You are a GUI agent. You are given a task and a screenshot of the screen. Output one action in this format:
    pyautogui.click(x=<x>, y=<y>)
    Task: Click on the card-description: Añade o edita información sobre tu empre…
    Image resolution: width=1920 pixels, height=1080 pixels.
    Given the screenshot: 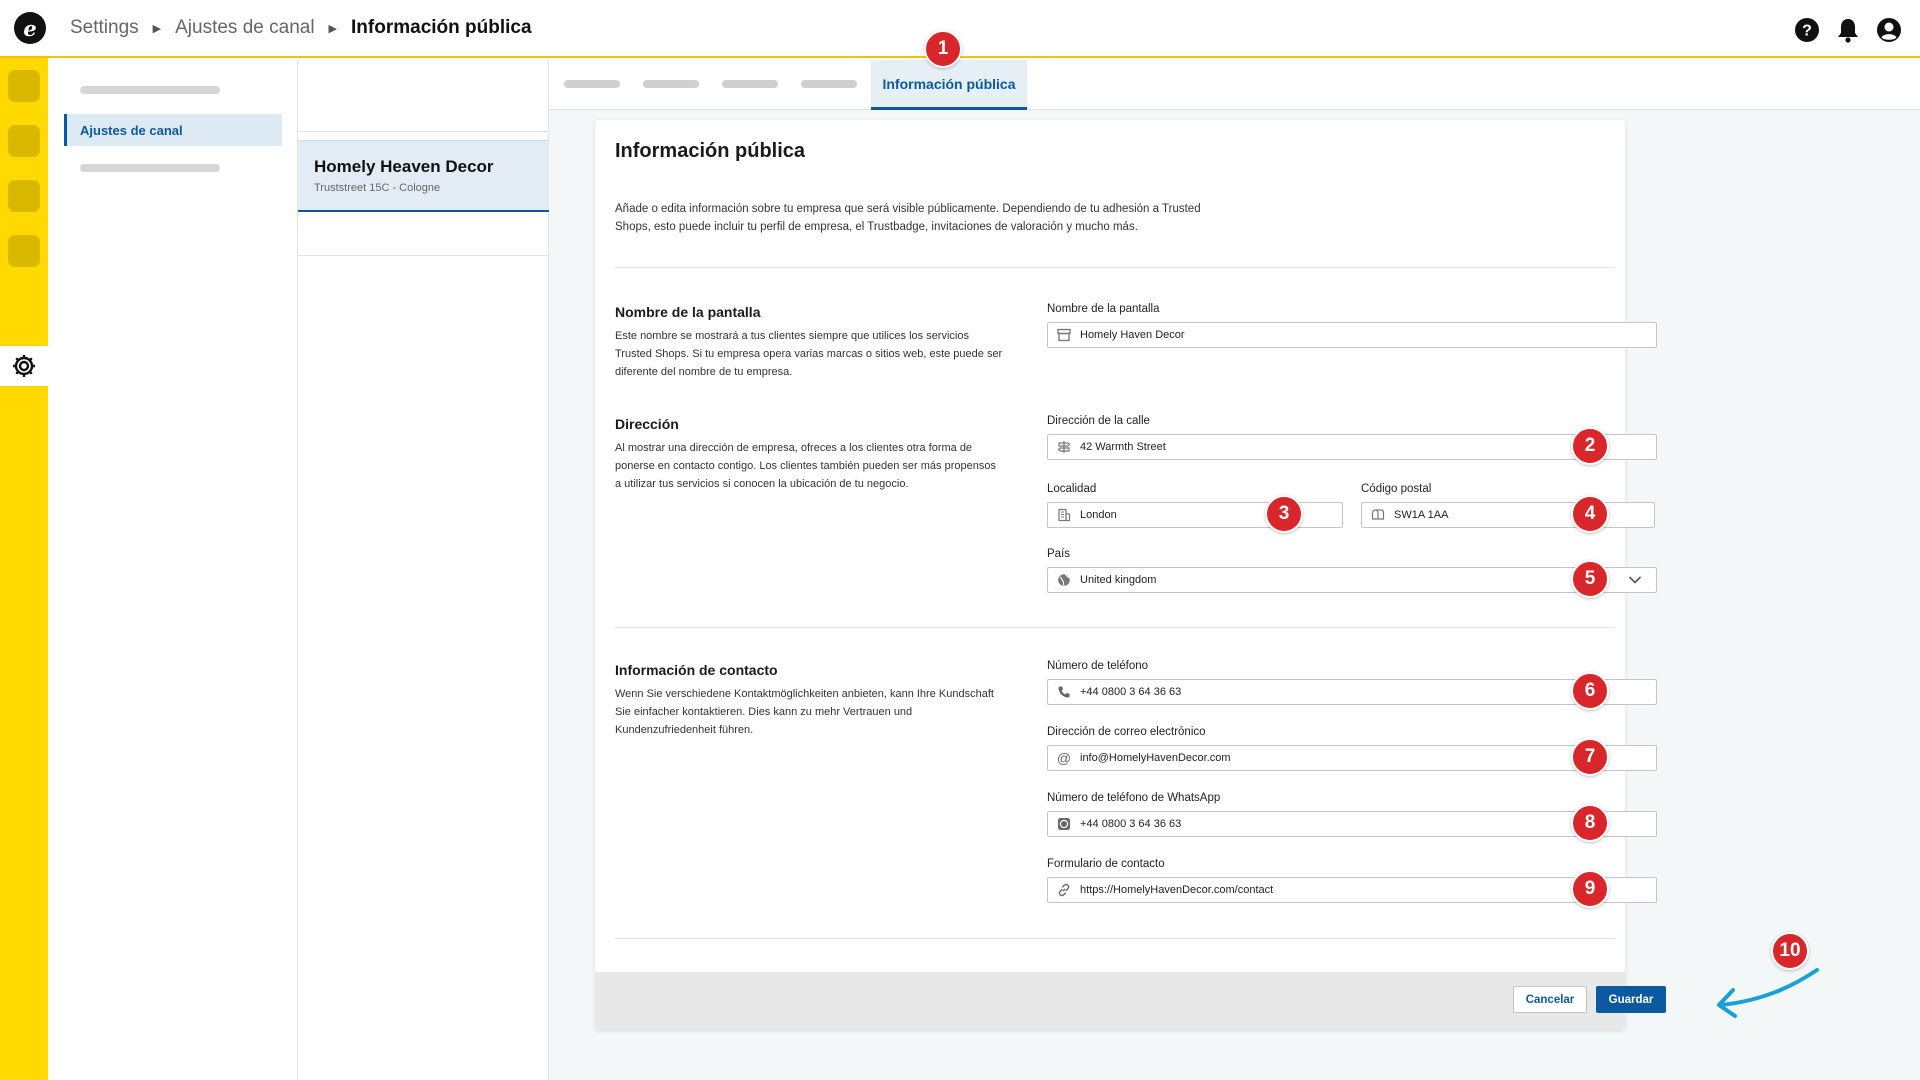 What is the action you would take?
    pyautogui.click(x=908, y=218)
    